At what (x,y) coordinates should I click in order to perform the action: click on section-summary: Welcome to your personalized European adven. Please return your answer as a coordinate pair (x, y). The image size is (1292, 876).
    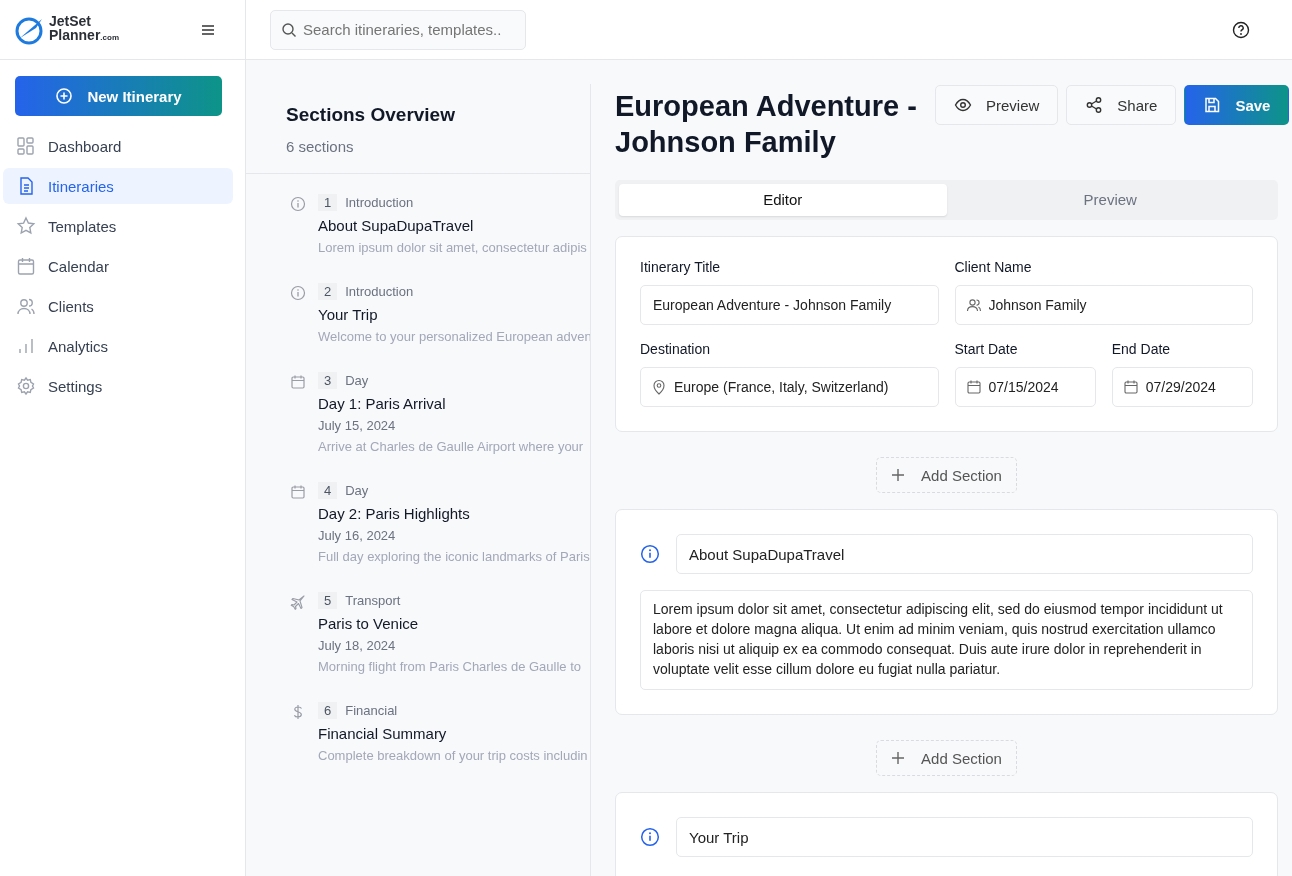
    Looking at the image, I should click on (454, 336).